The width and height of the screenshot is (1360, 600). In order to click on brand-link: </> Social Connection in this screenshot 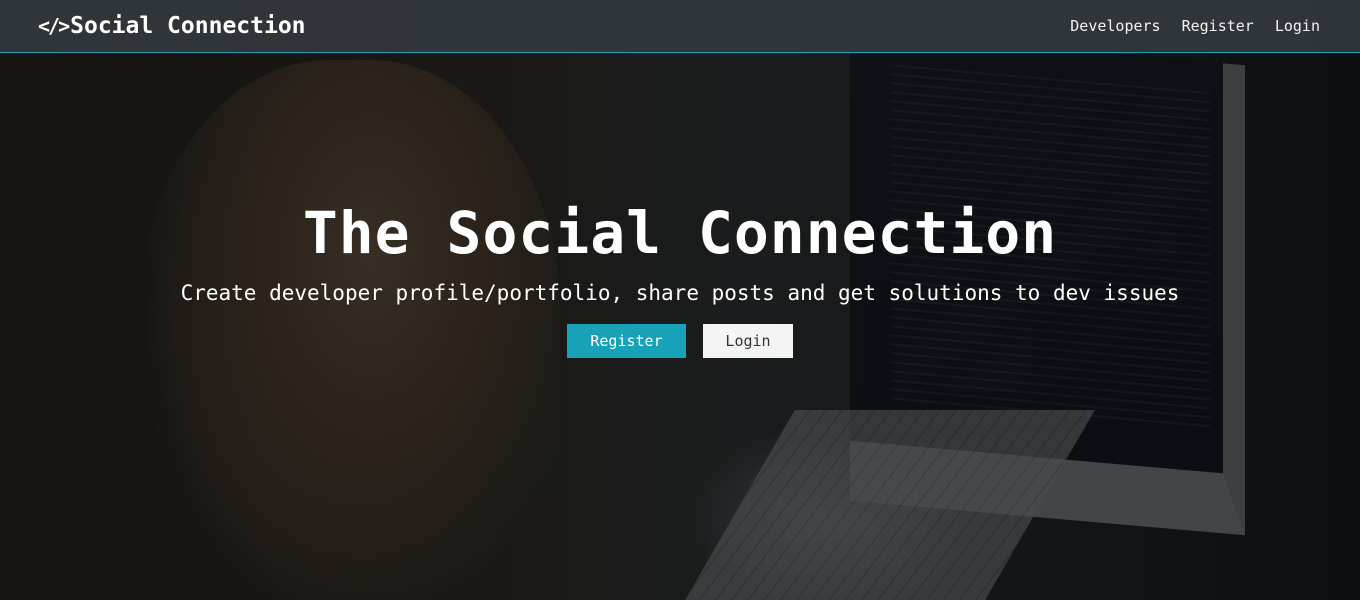, I will do `click(172, 26)`.